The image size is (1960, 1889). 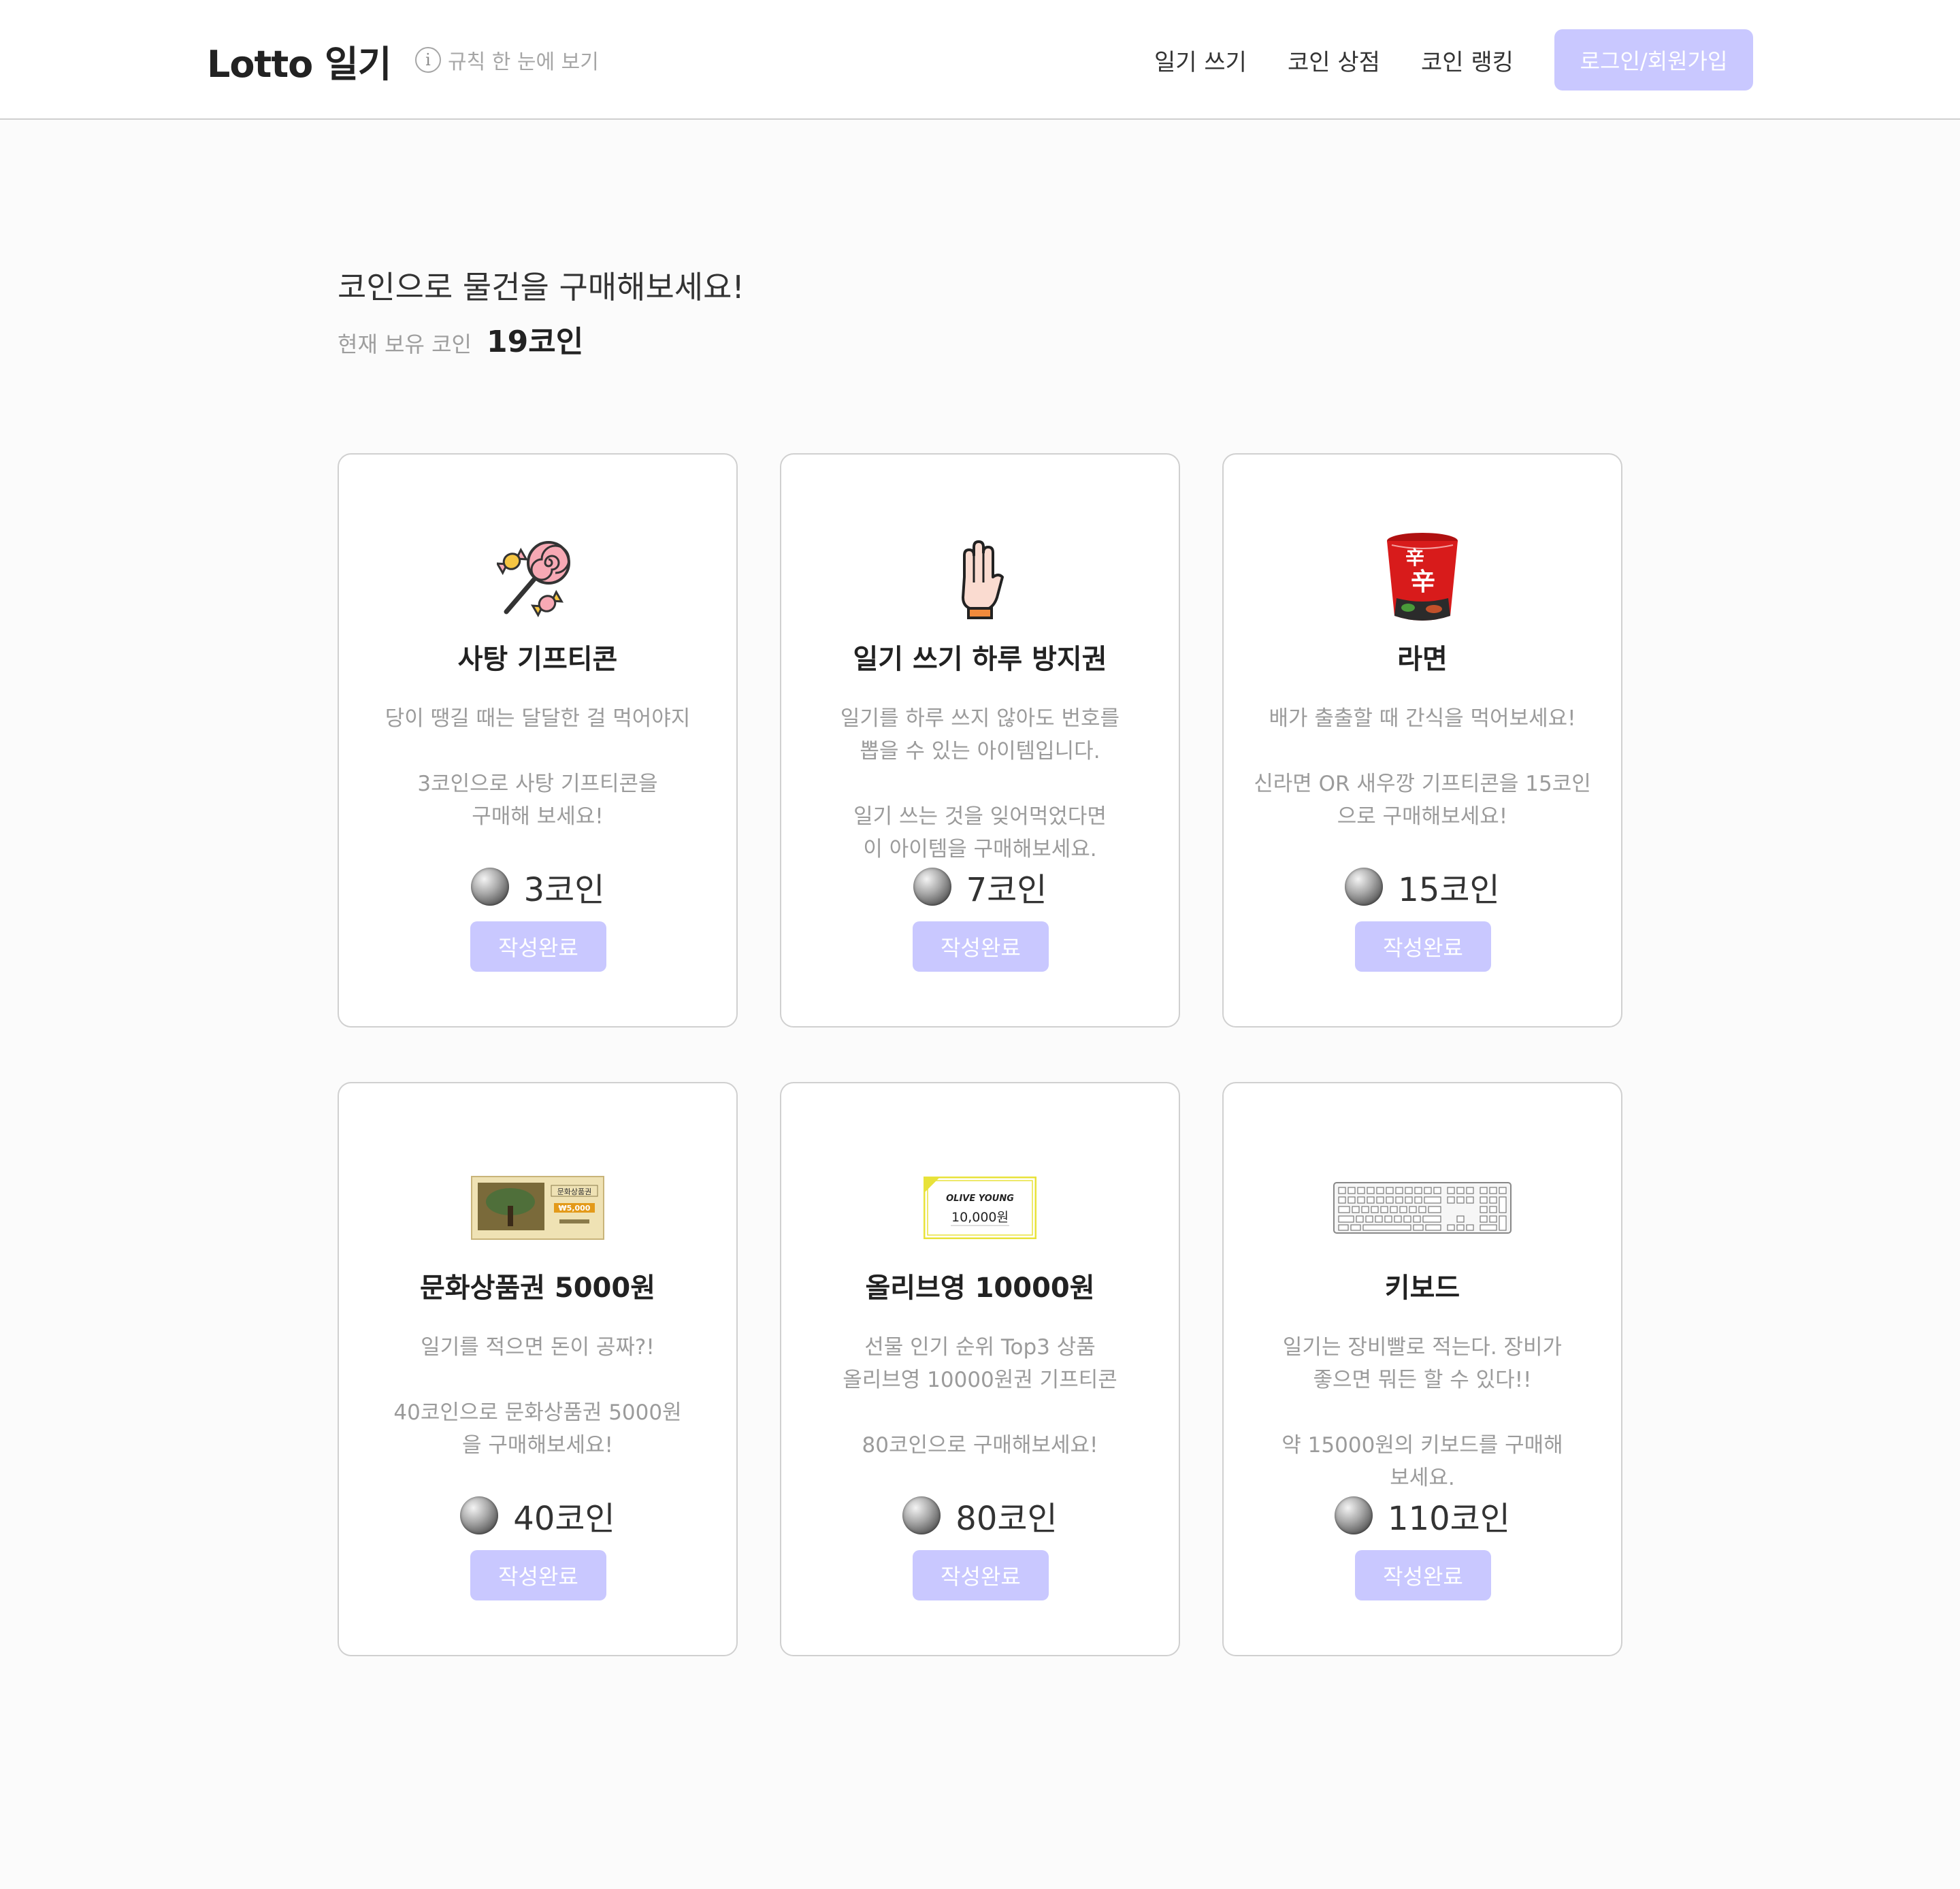 I want to click on product-price-value: 40코인, so click(x=564, y=1519).